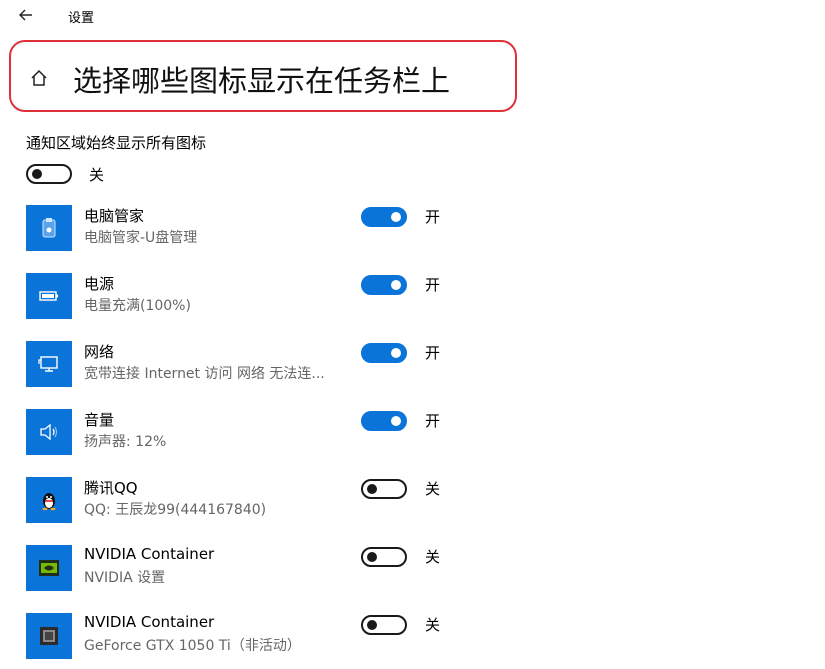  What do you see at coordinates (99, 284) in the screenshot?
I see `item-name: 电源` at bounding box center [99, 284].